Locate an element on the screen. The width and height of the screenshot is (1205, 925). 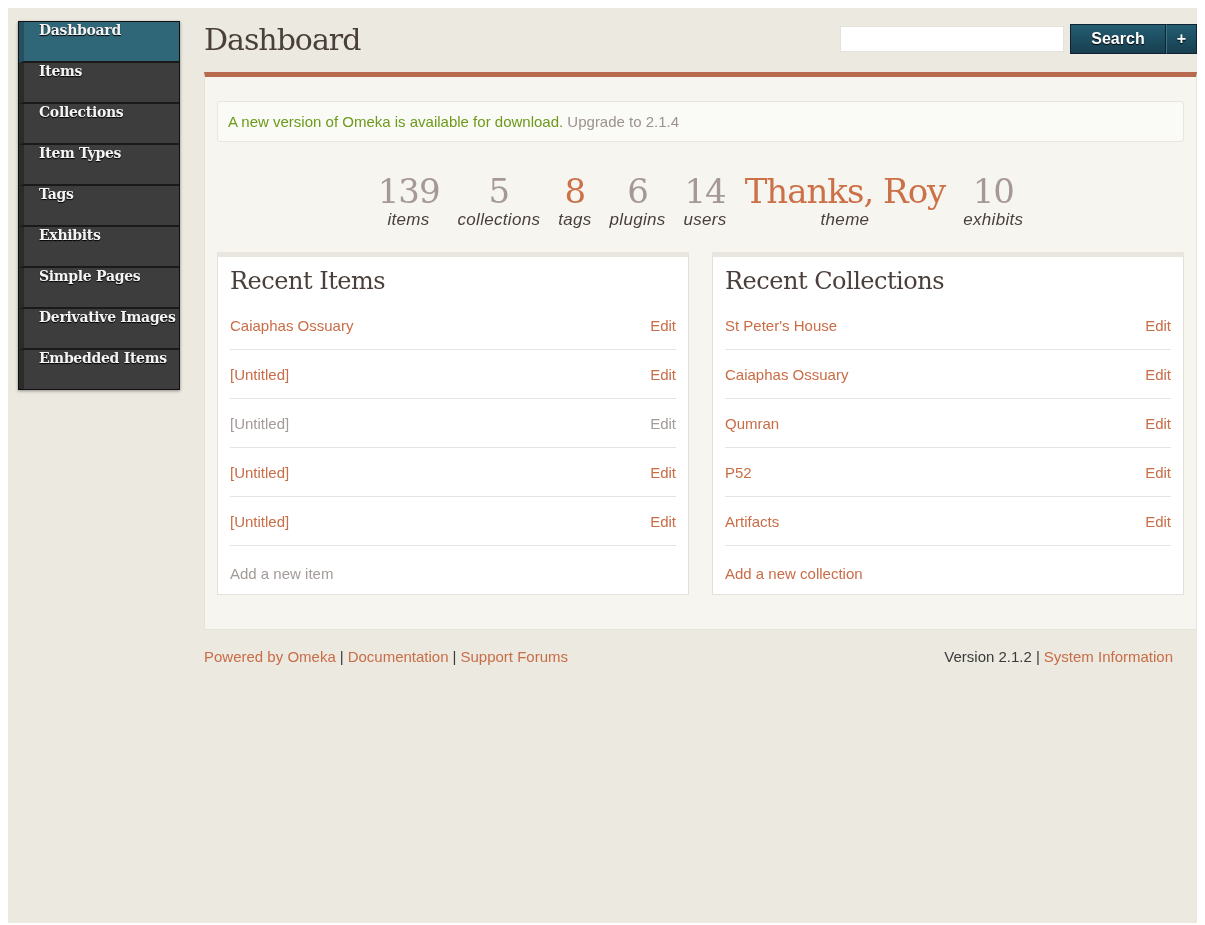
stat-value: 5 is located at coordinates (499, 191).